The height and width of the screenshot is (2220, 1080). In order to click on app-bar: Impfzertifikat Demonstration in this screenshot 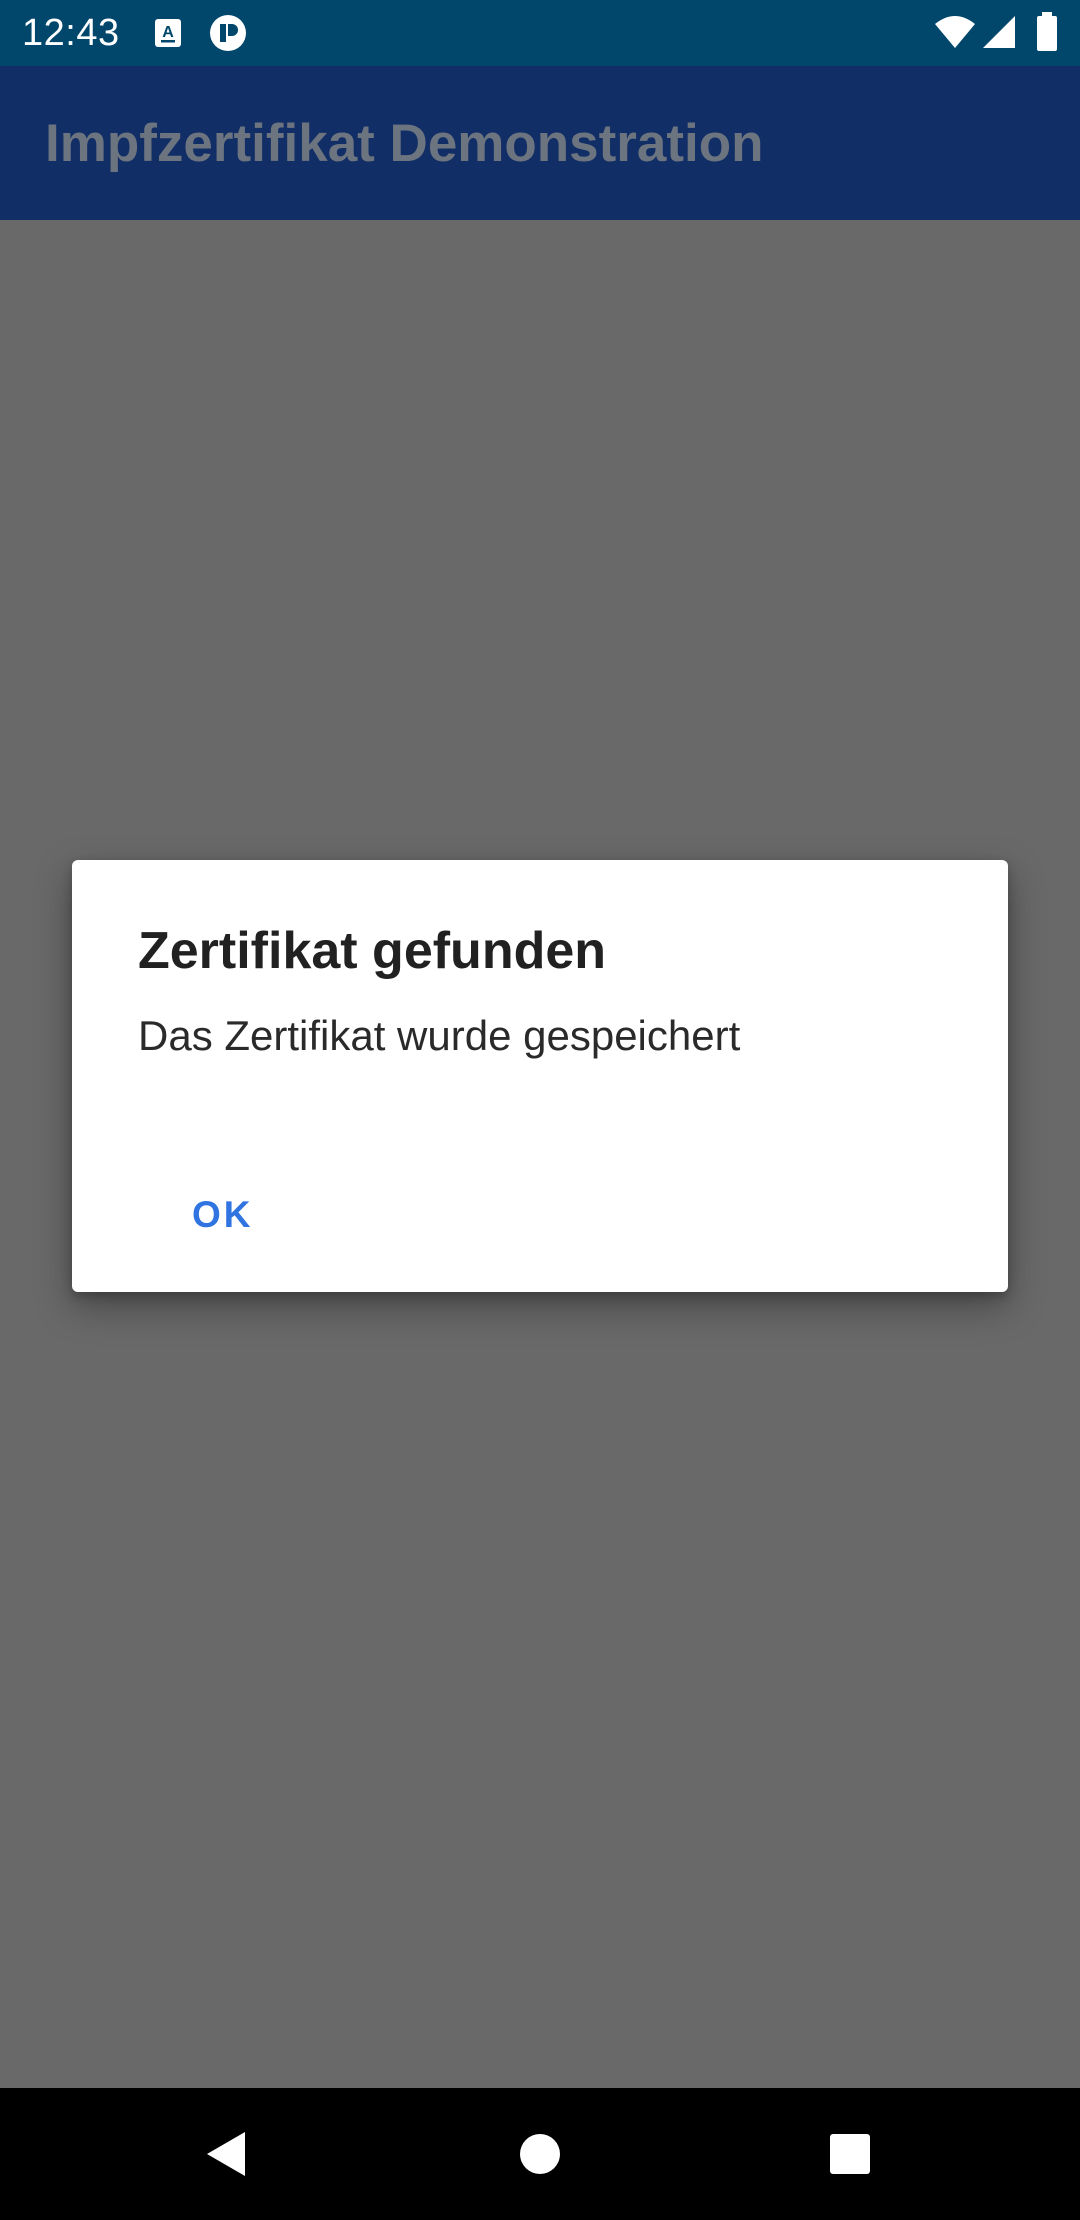, I will do `click(540, 143)`.